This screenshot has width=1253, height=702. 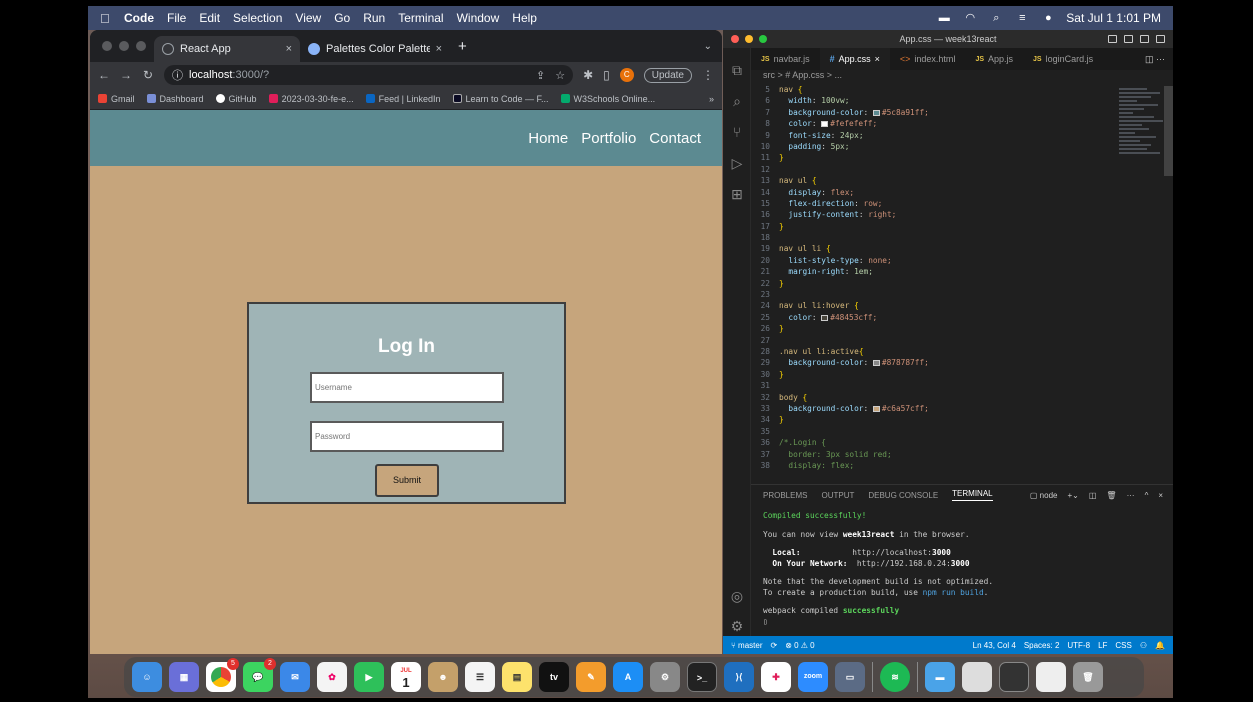 What do you see at coordinates (962, 317) in the screenshot?
I see `code-line: 25 color: #48453cff;` at bounding box center [962, 317].